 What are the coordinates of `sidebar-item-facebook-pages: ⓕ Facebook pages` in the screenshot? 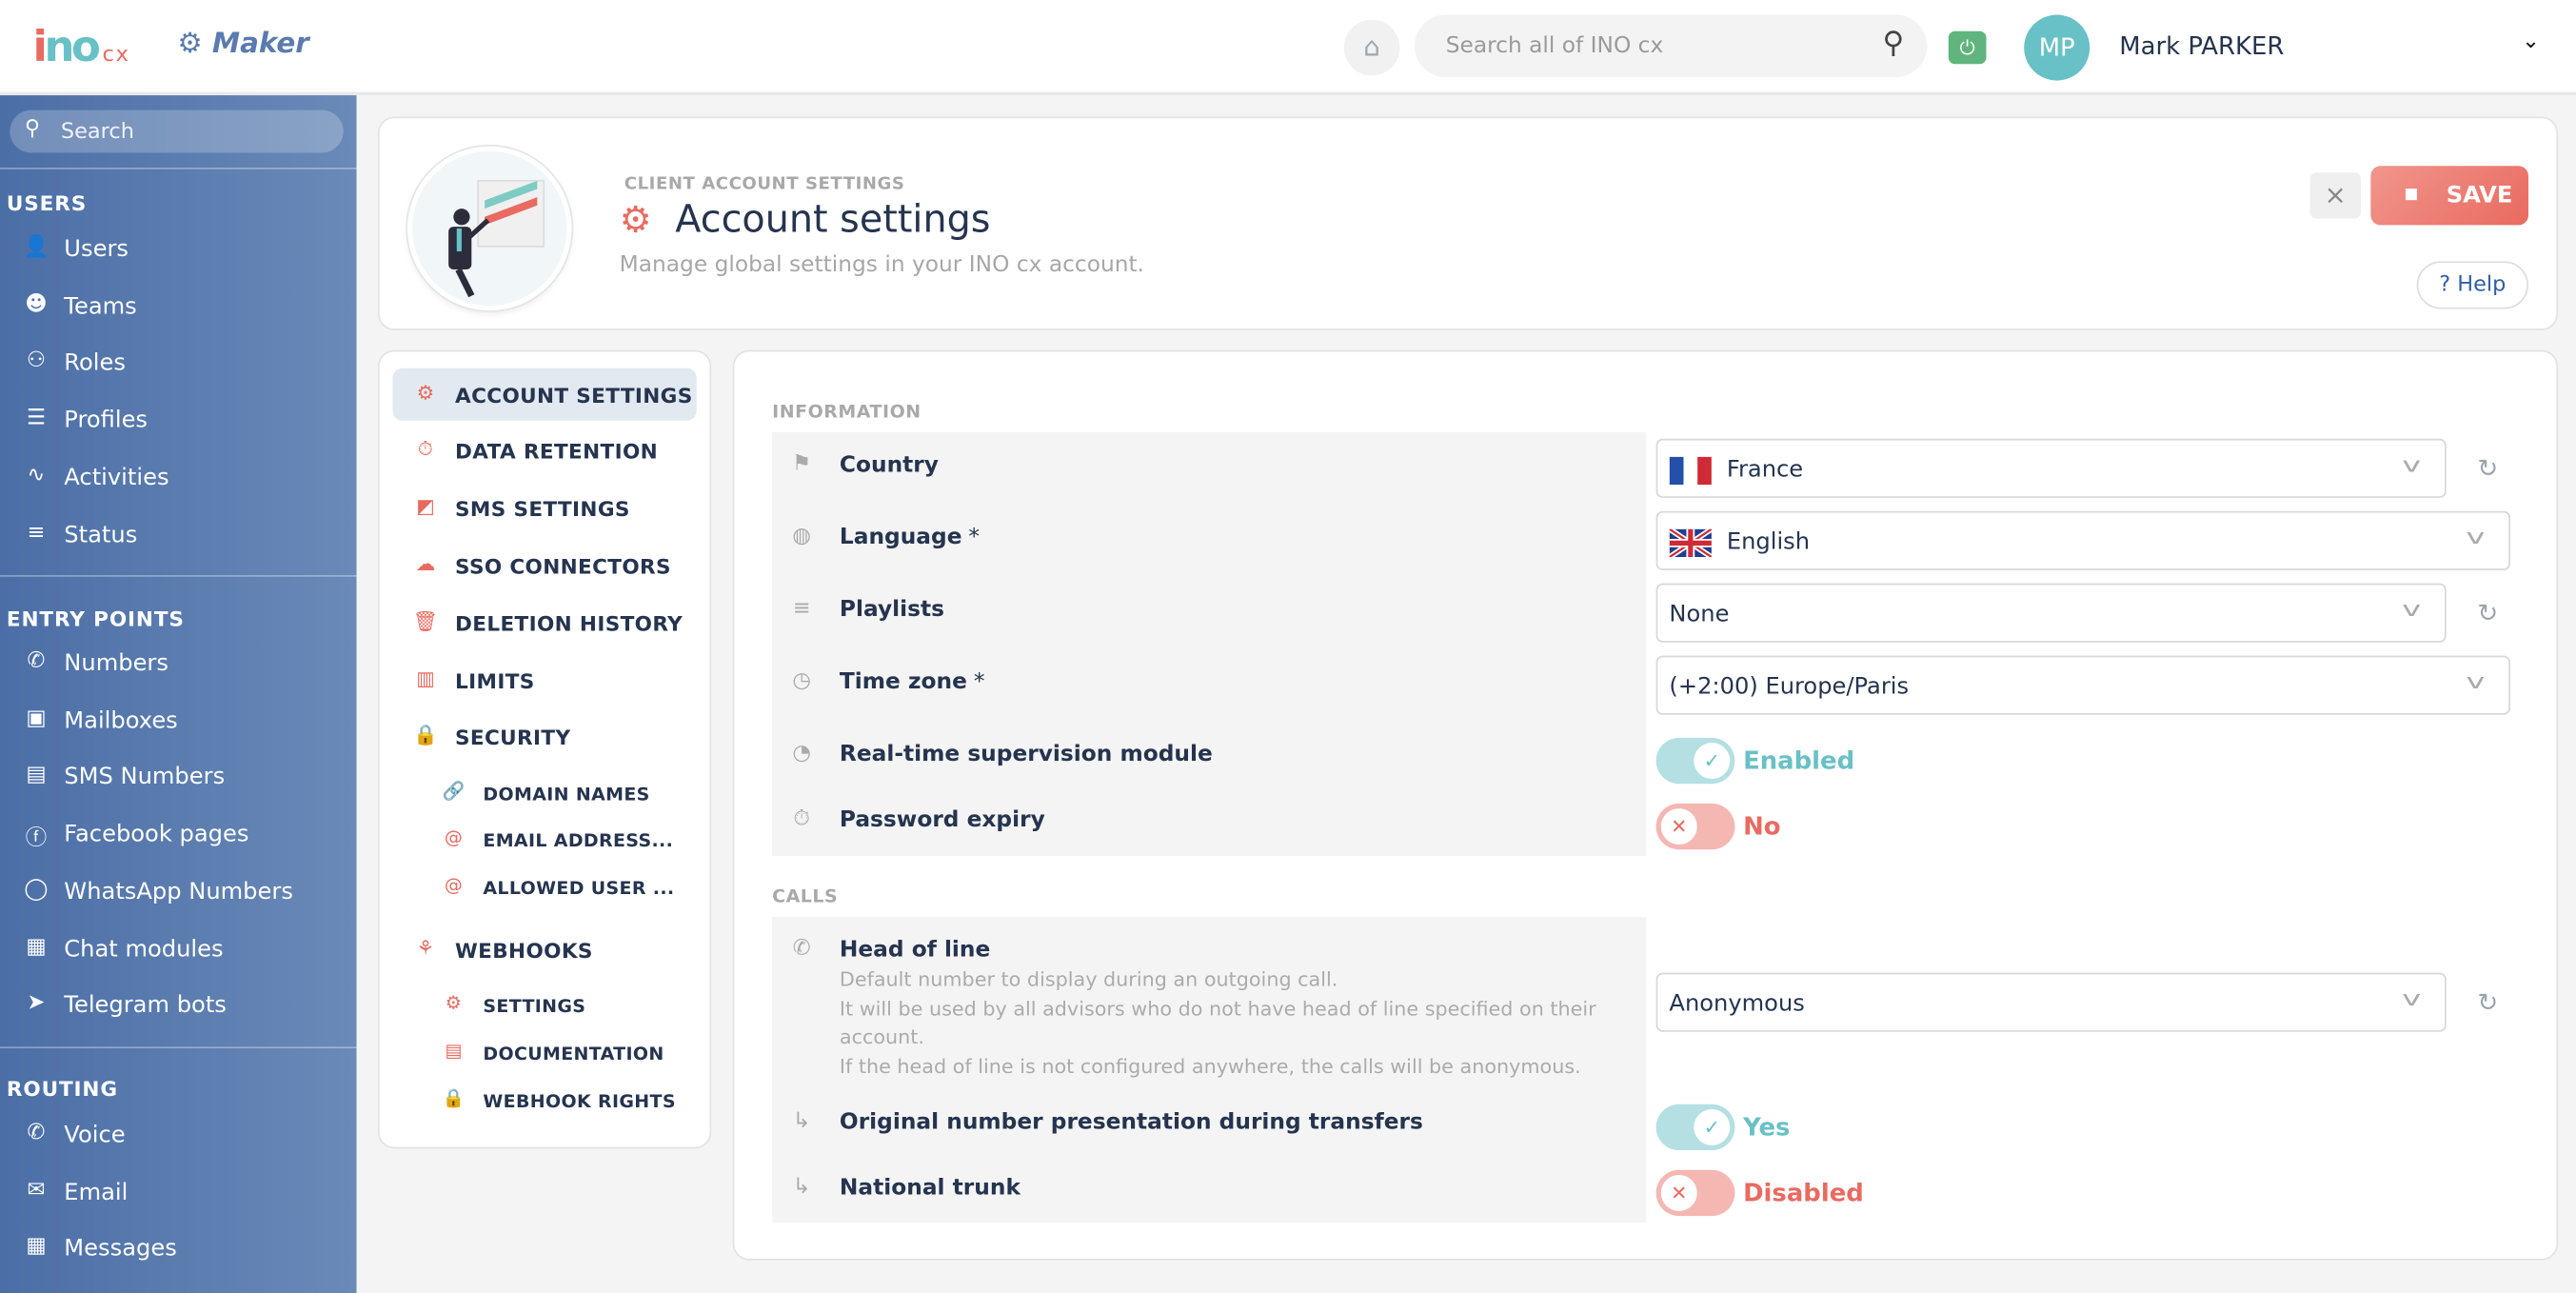 It's located at (178, 835).